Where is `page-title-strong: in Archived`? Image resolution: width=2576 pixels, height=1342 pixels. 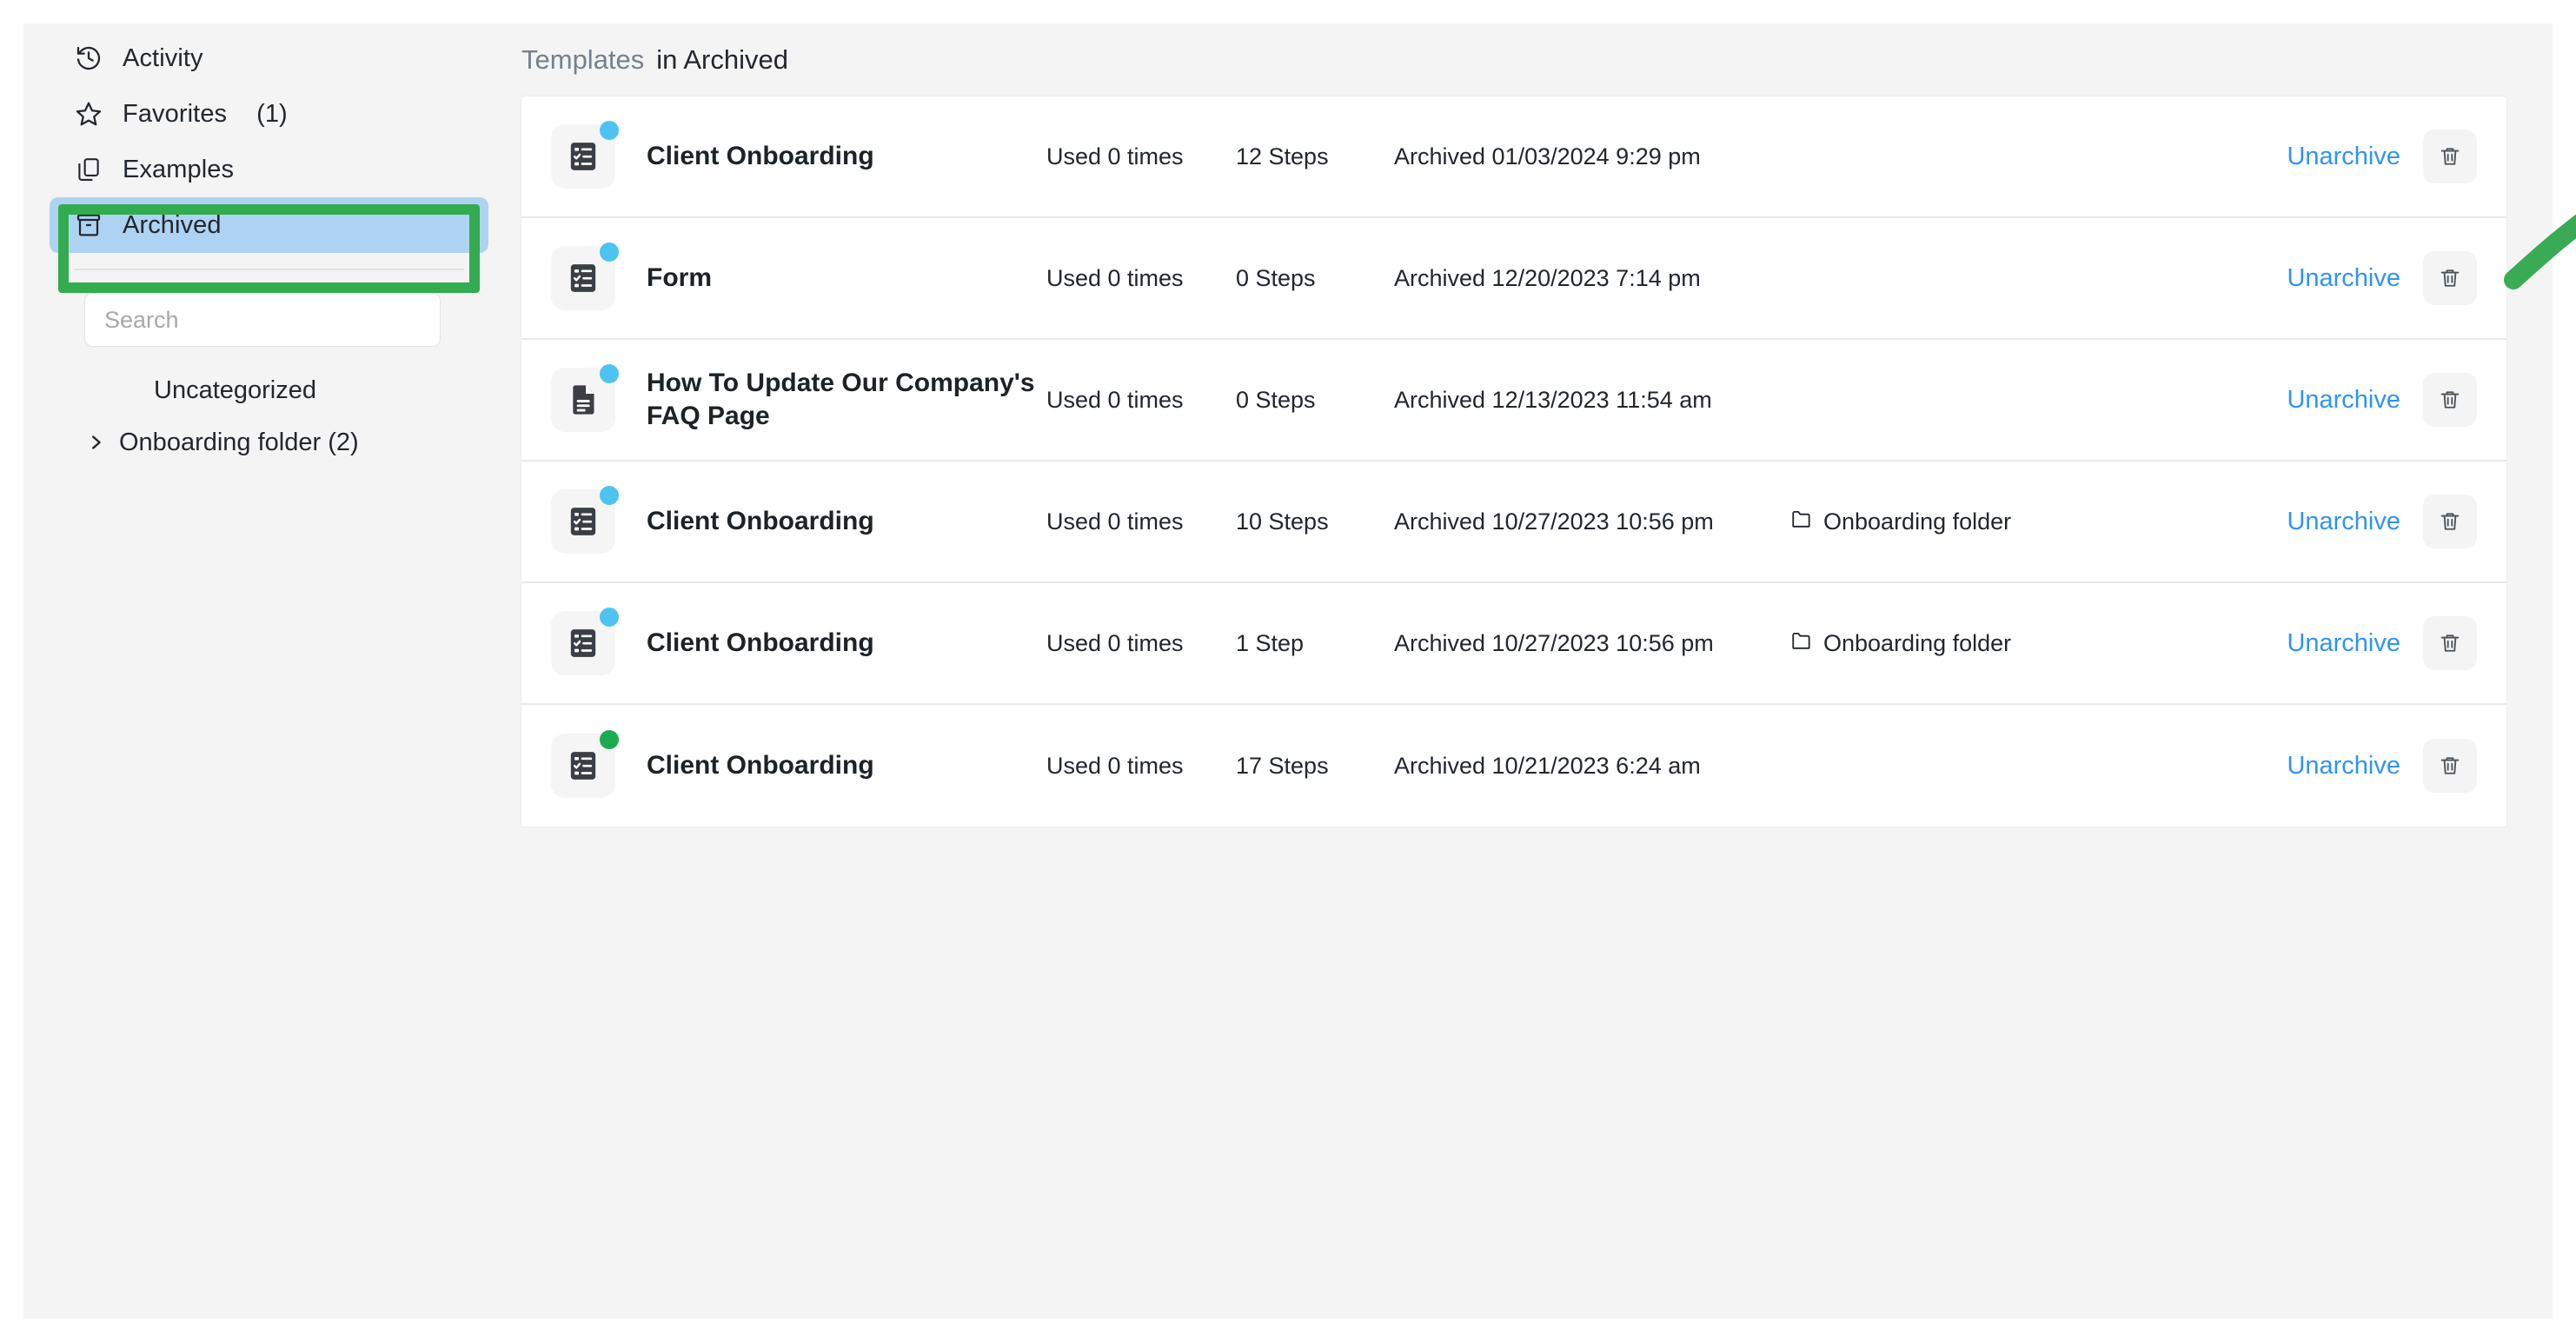 page-title-strong: in Archived is located at coordinates (722, 59).